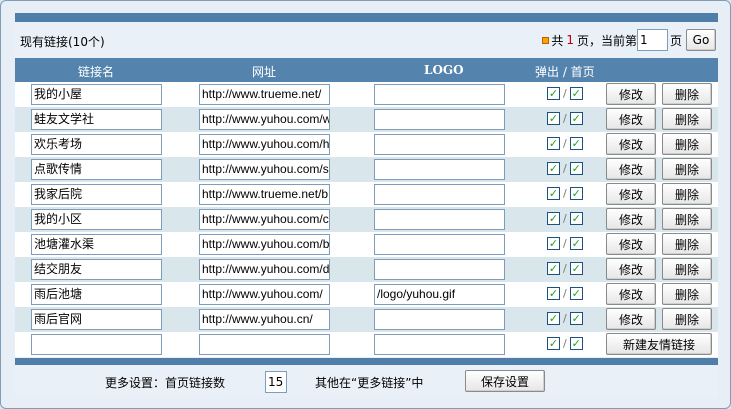 This screenshot has width=731, height=409. I want to click on link-name-input: 我的小区, so click(96, 219).